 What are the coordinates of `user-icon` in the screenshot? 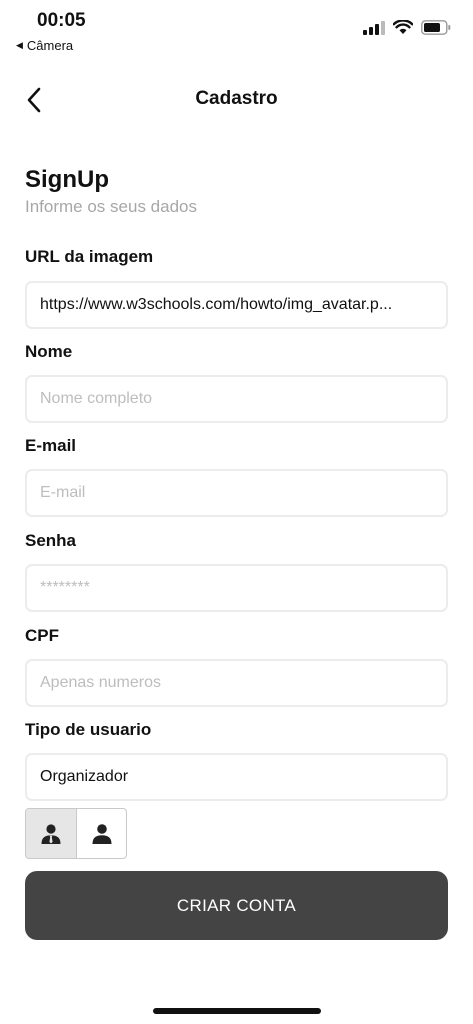 It's located at (101, 833).